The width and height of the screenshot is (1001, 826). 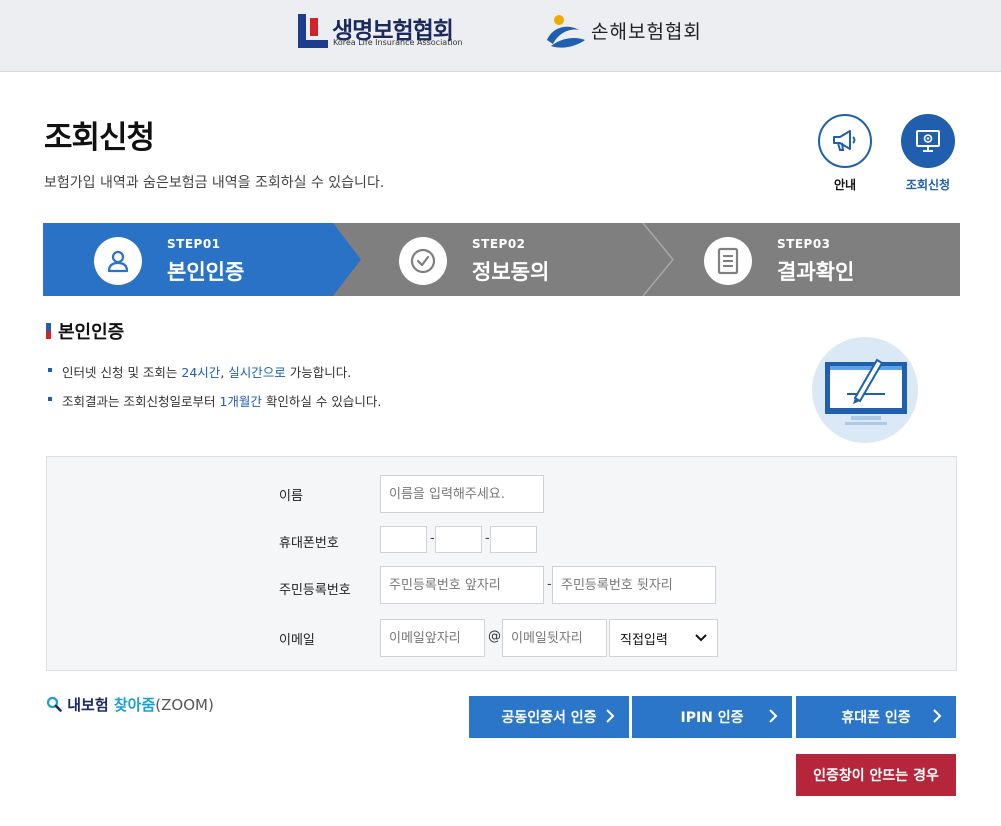 I want to click on phone-auth-button: 휴대폰 인증, so click(x=876, y=717).